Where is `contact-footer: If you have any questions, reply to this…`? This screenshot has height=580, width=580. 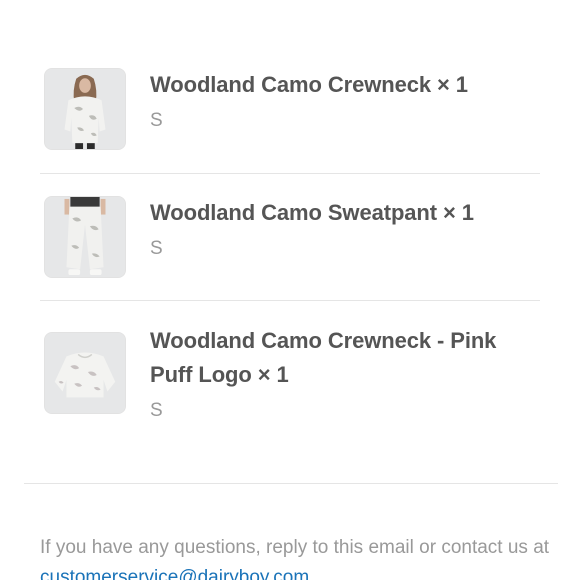 contact-footer: If you have any questions, reply to this… is located at coordinates (295, 556).